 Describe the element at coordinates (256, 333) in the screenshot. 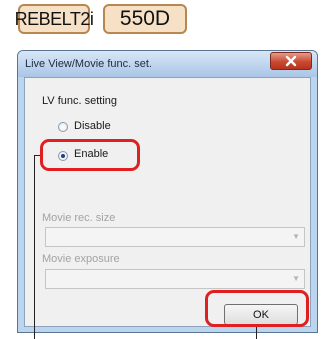

I see `ok-leader-line` at that location.